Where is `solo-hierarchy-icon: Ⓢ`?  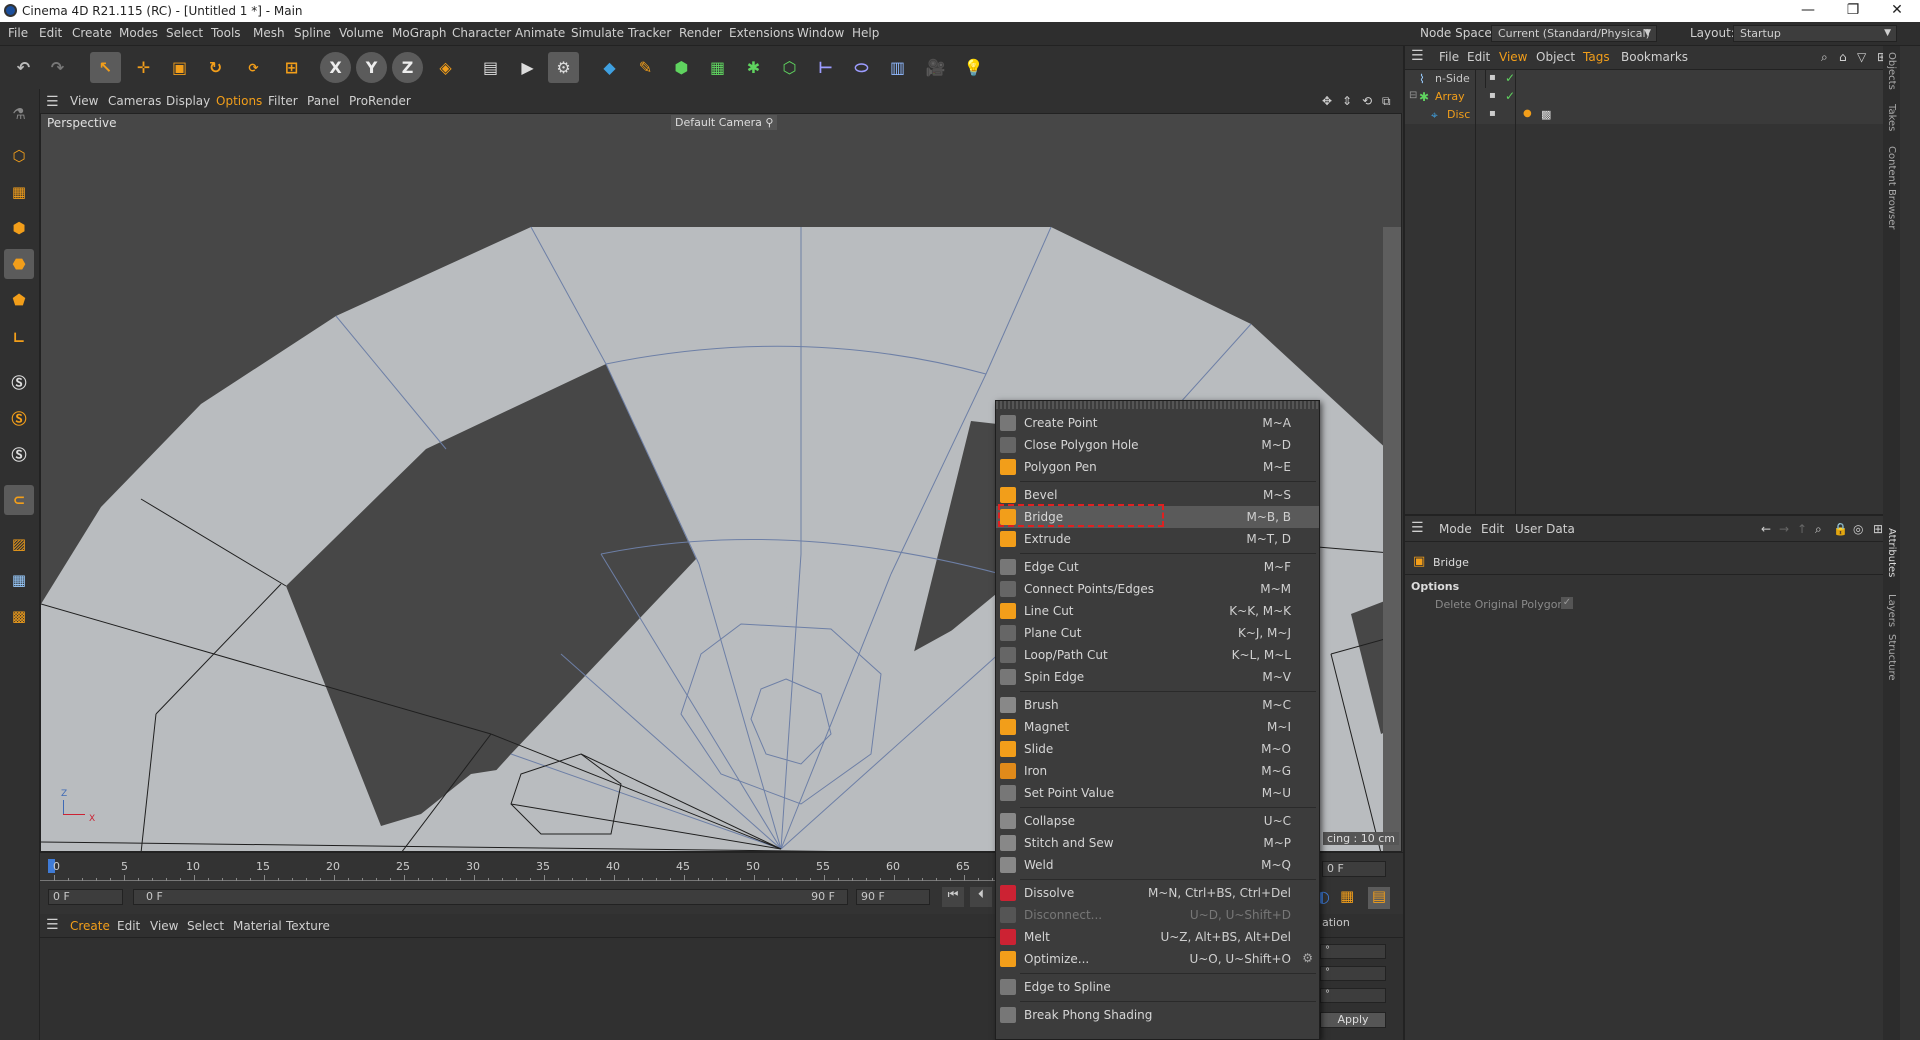 solo-hierarchy-icon: Ⓢ is located at coordinates (19, 454).